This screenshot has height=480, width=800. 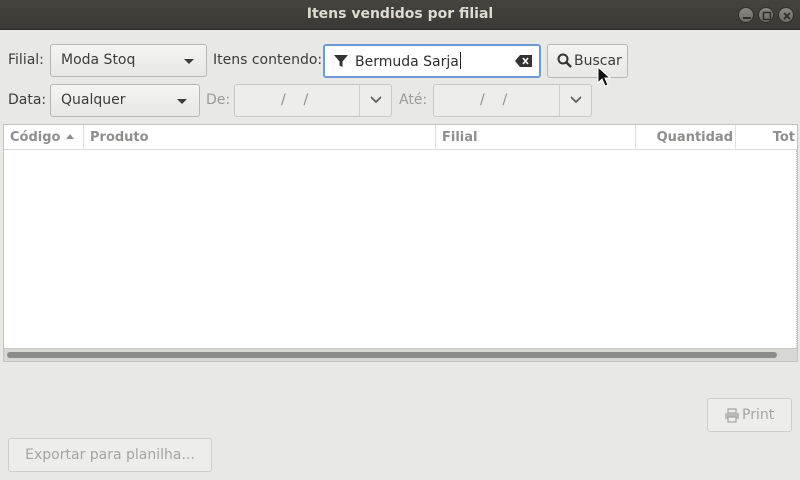 What do you see at coordinates (260, 137) in the screenshot?
I see `column-header-product: Produto` at bounding box center [260, 137].